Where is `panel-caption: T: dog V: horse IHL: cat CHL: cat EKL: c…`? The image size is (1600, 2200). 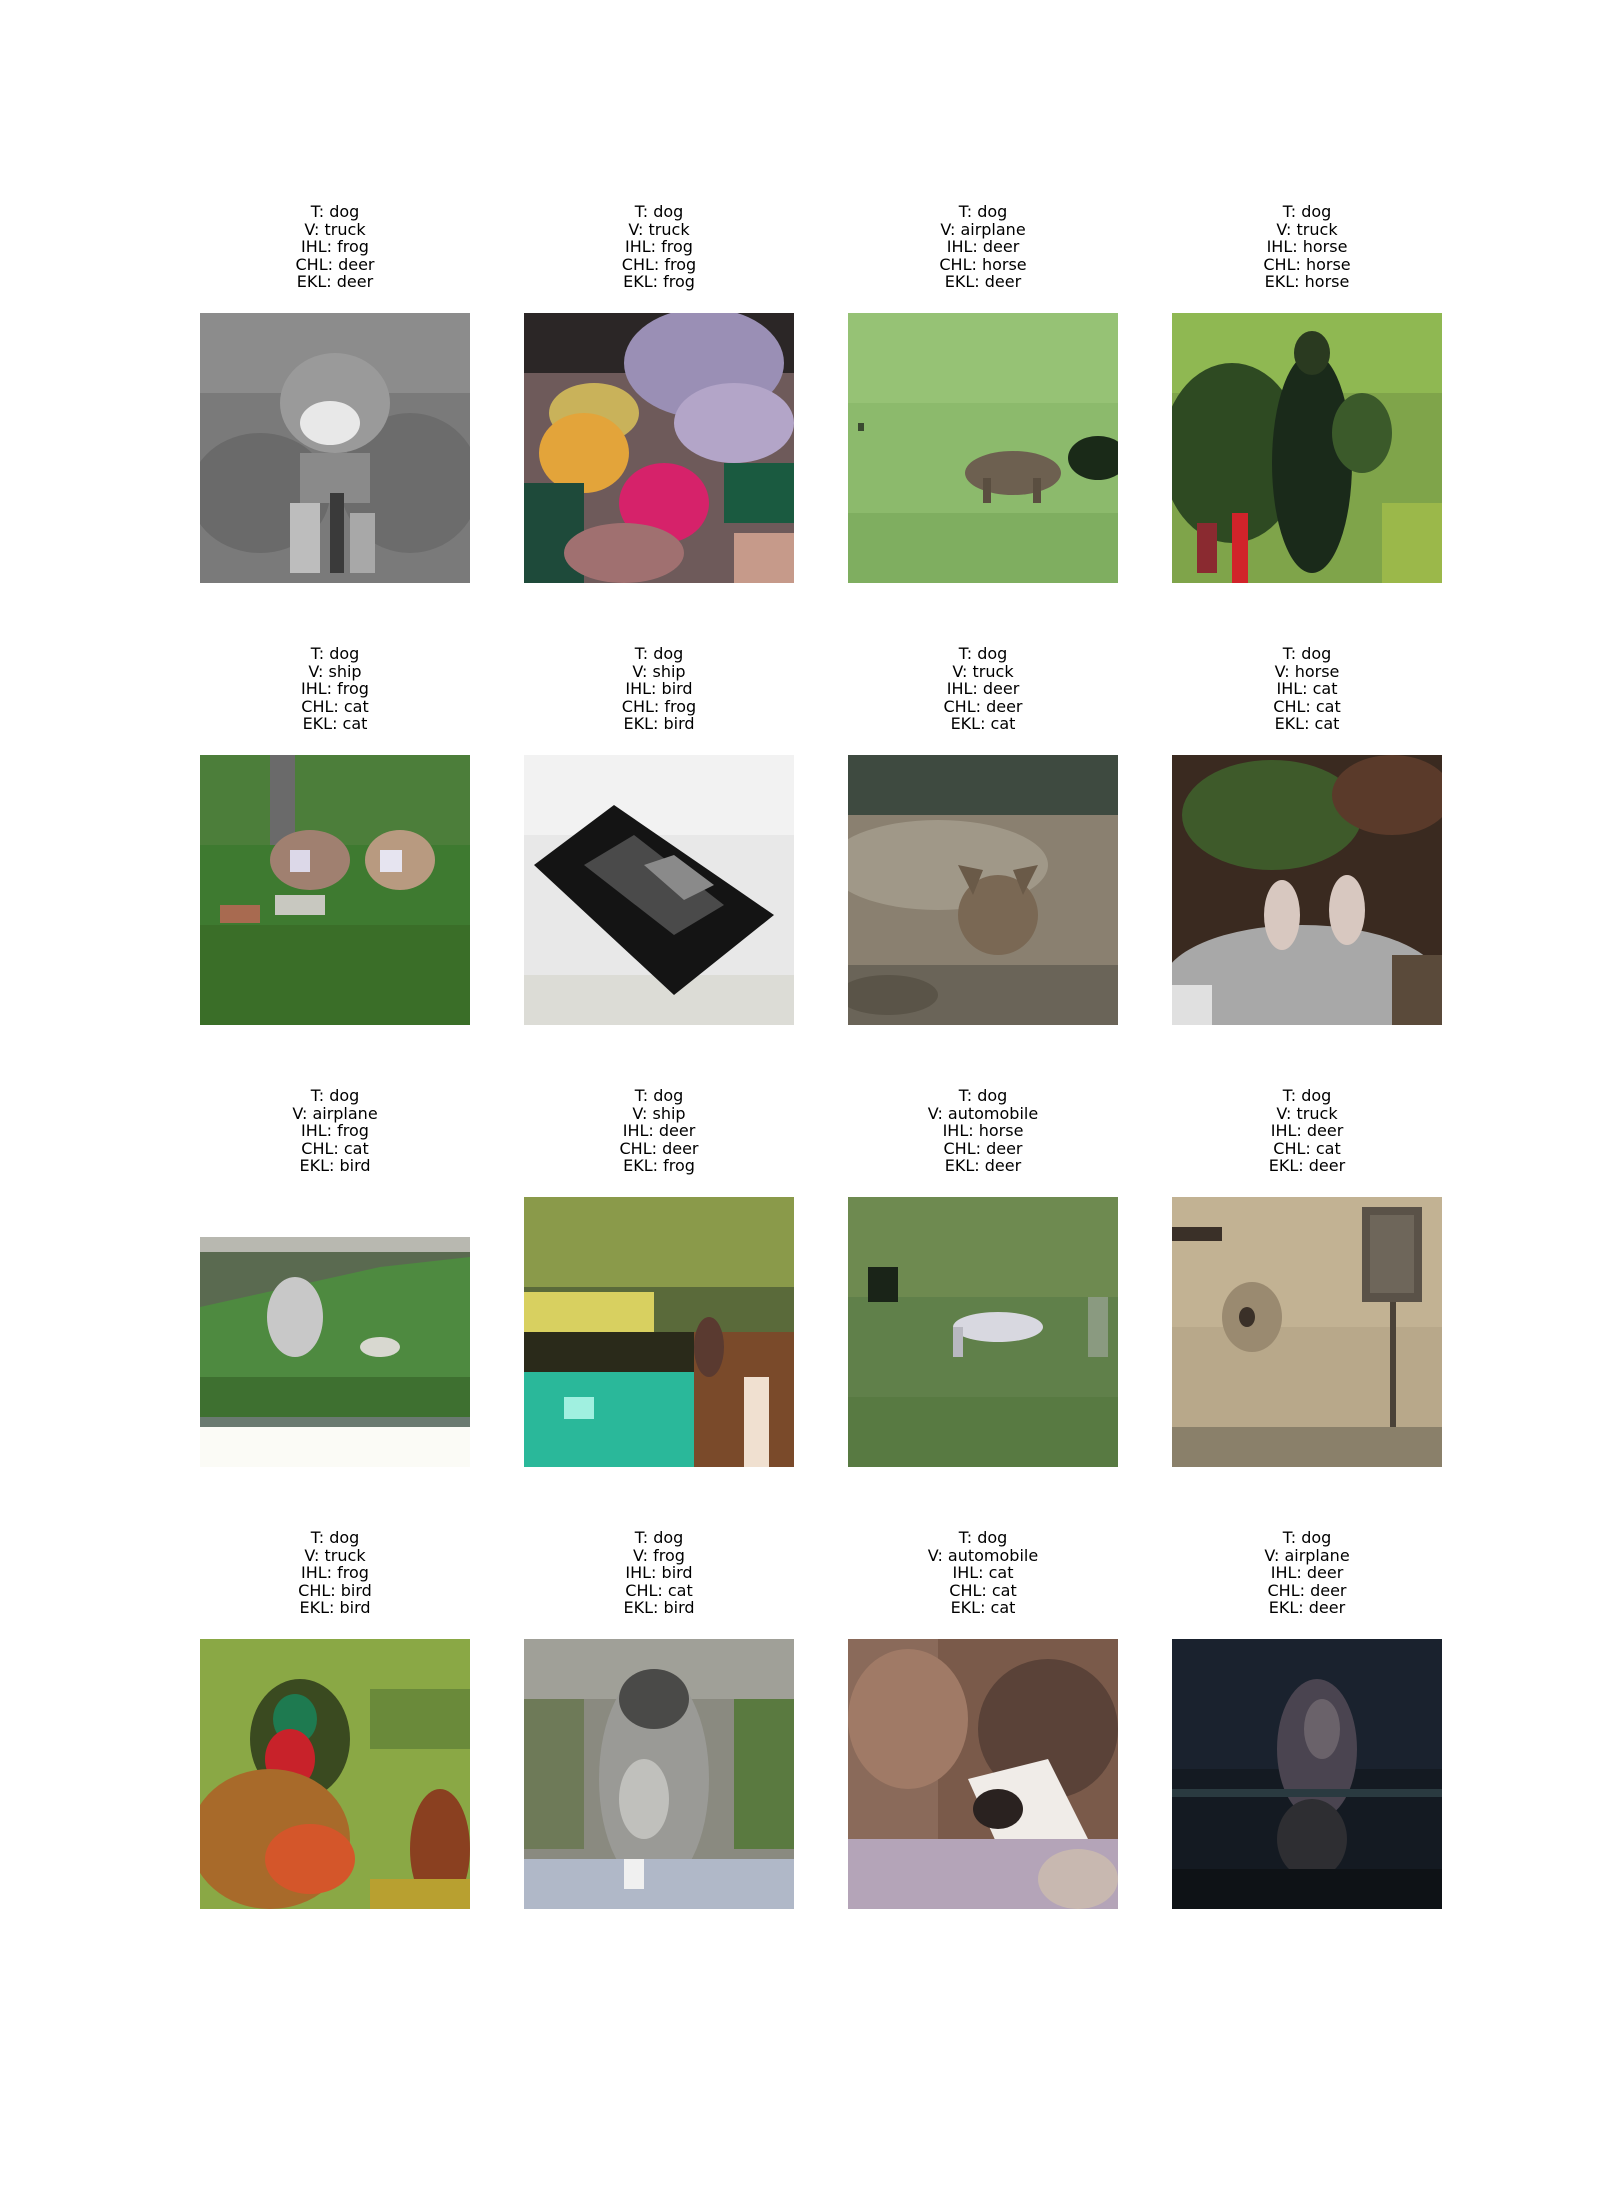 panel-caption: T: dog V: horse IHL: cat CHL: cat EKL: c… is located at coordinates (1307, 690).